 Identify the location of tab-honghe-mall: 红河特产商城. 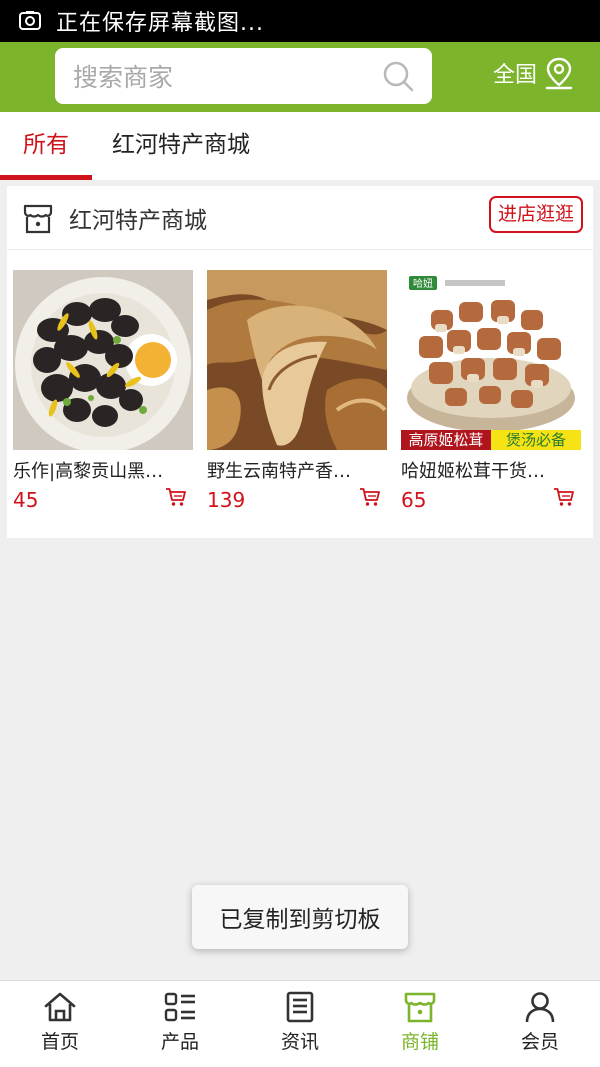
(181, 146).